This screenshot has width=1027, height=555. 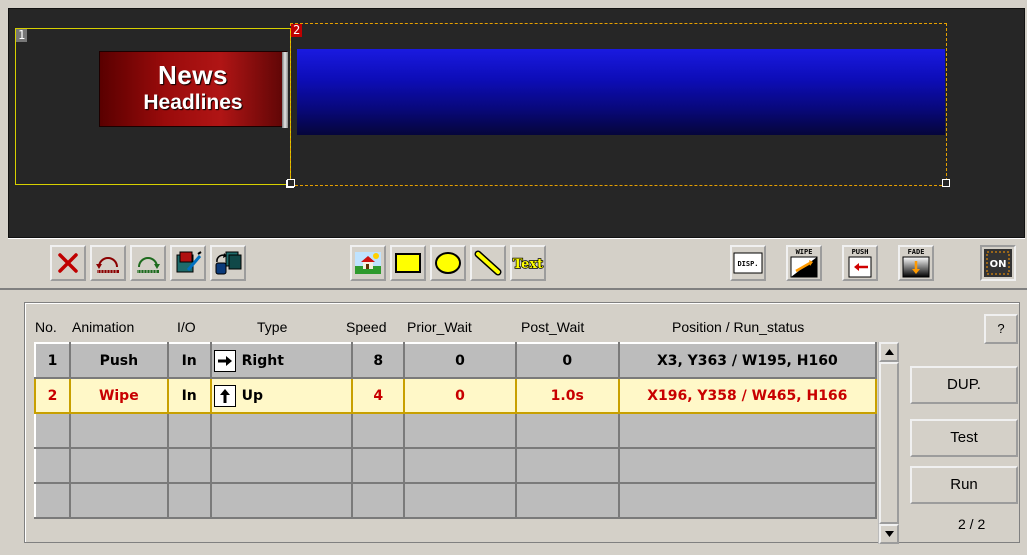 What do you see at coordinates (103, 327) in the screenshot?
I see `col-header-animation: Animation` at bounding box center [103, 327].